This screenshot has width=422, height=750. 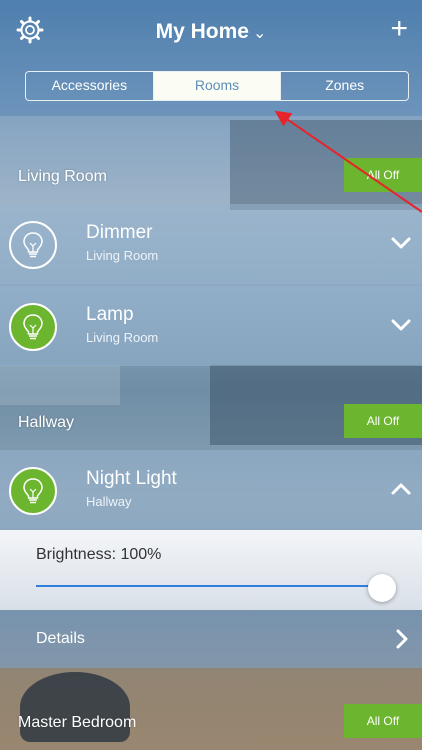 What do you see at coordinates (401, 489) in the screenshot?
I see `chevron-up-icon` at bounding box center [401, 489].